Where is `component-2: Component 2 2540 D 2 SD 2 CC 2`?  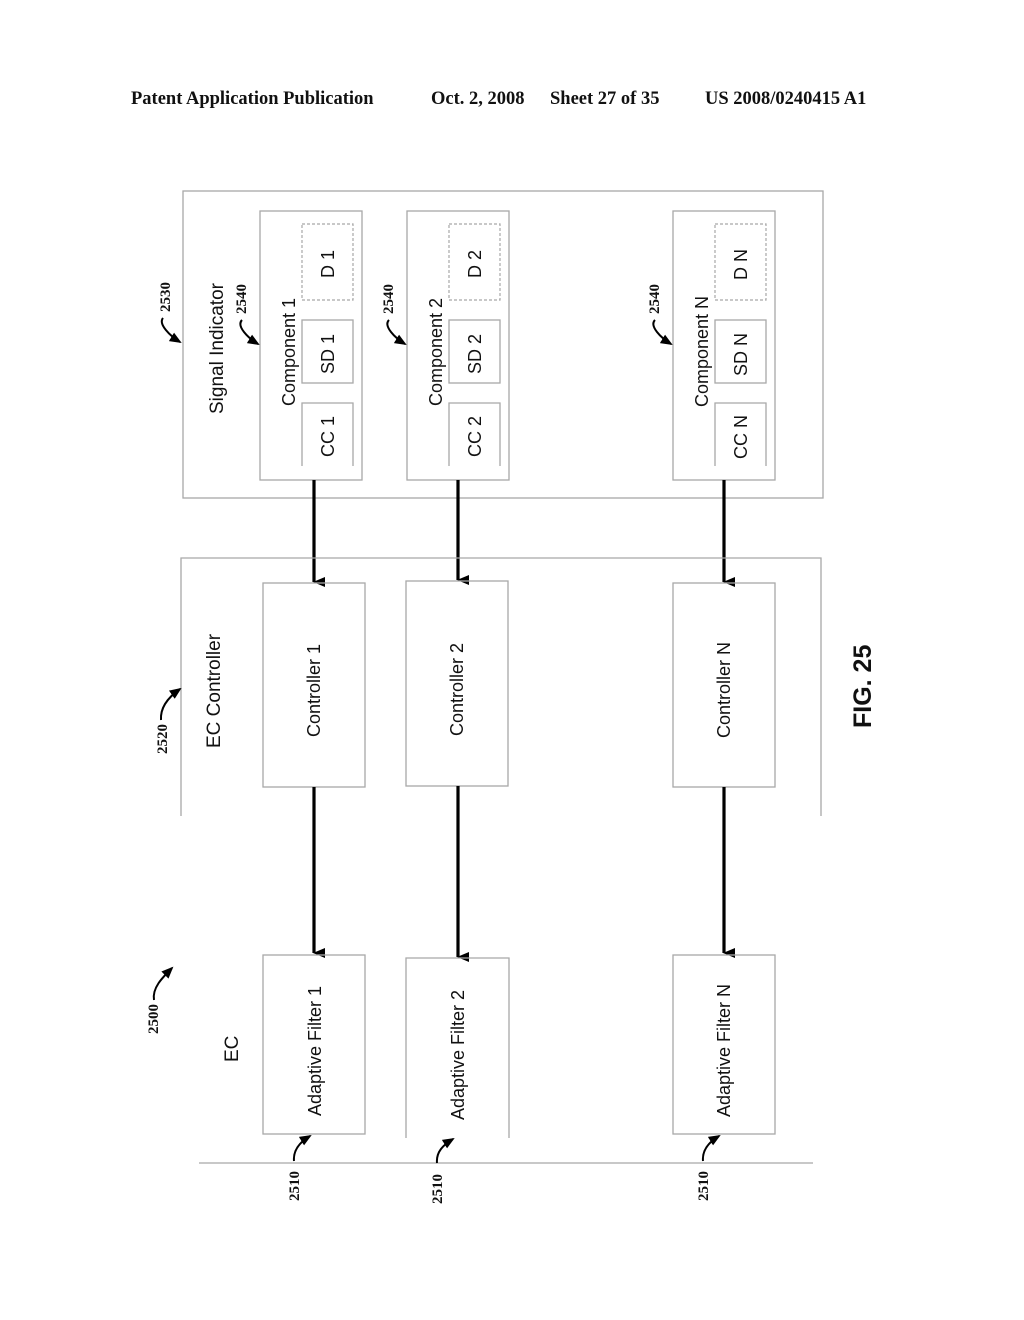
component-2: Component 2 2540 D 2 SD 2 CC 2 is located at coordinates (445, 345).